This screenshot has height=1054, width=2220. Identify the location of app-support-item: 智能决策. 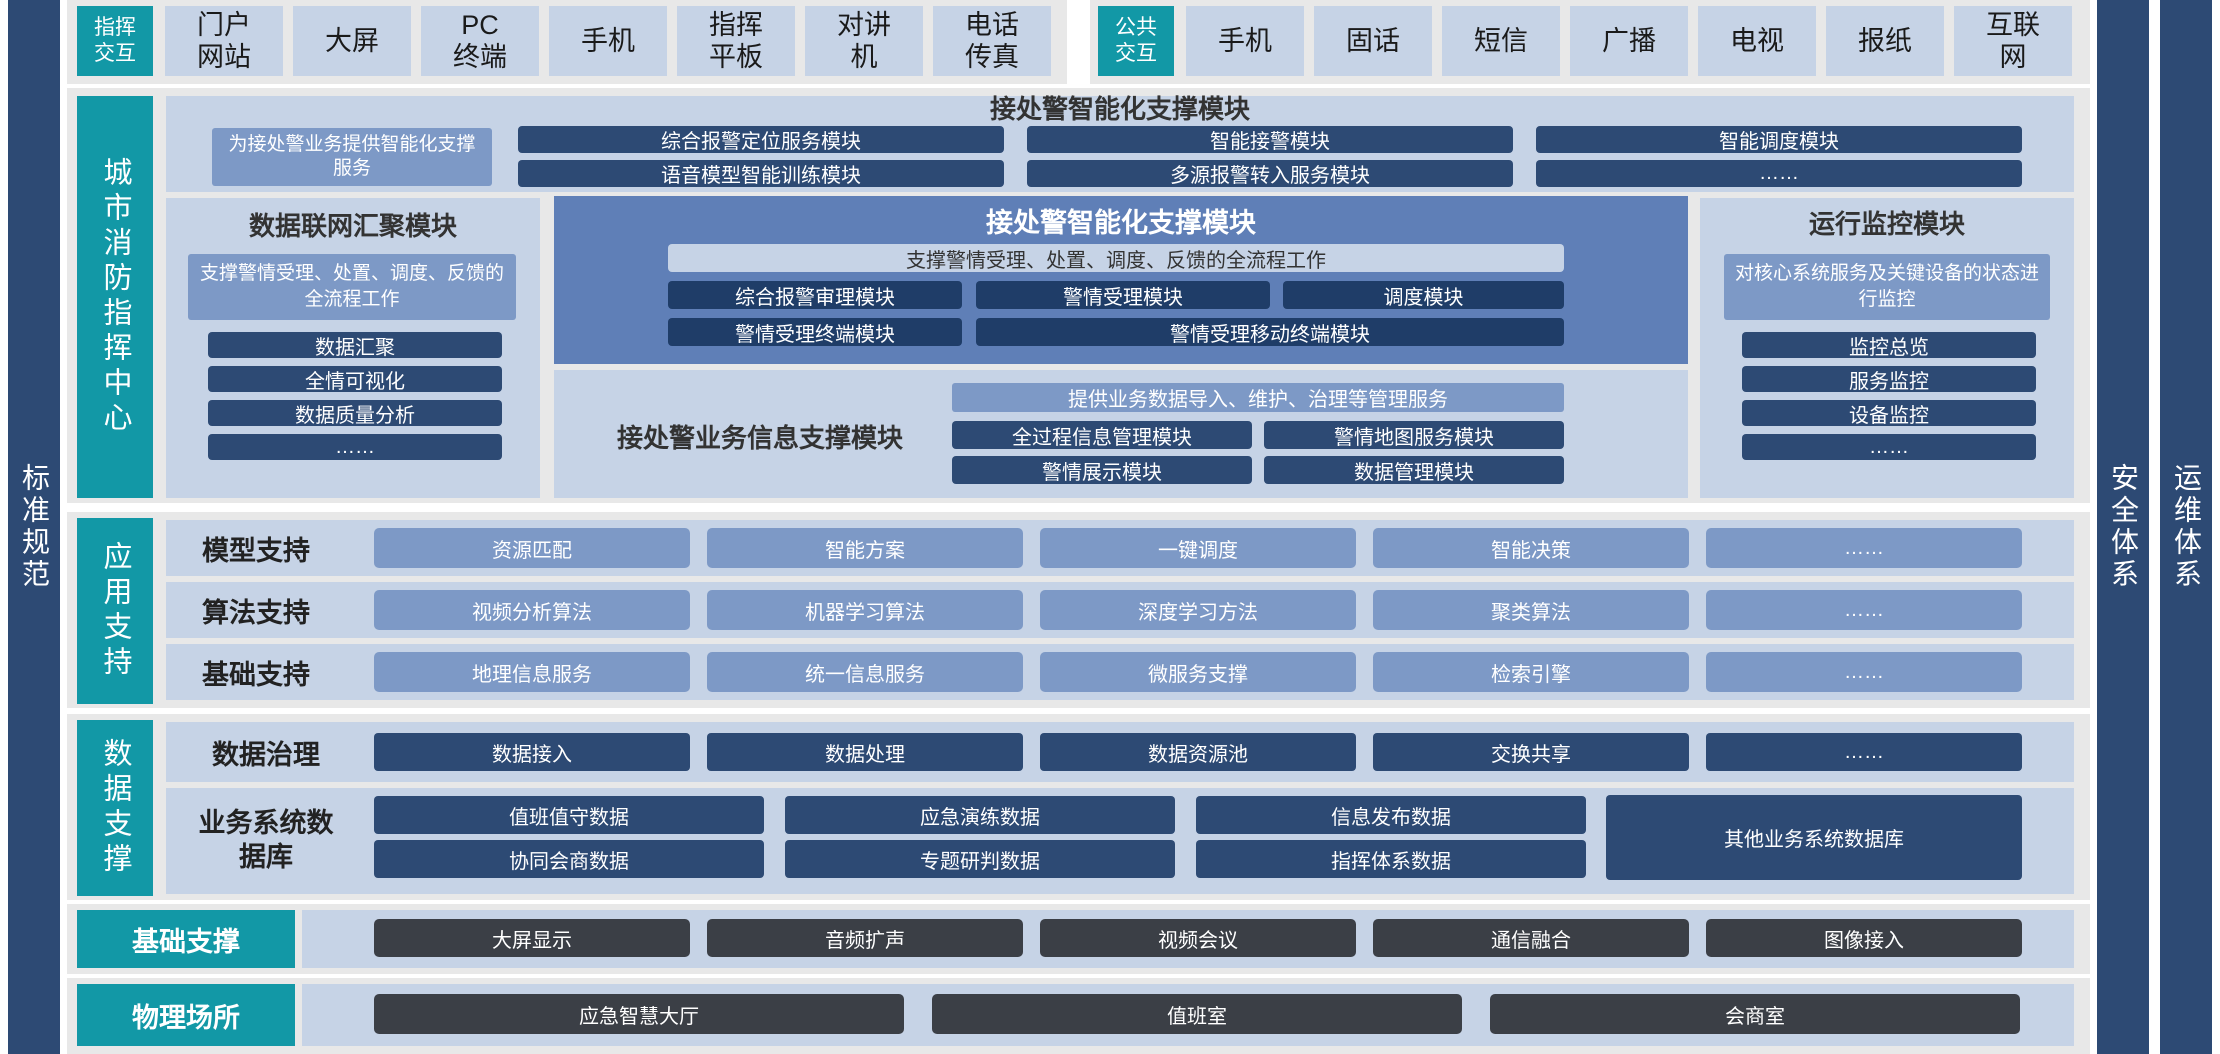
(1531, 548).